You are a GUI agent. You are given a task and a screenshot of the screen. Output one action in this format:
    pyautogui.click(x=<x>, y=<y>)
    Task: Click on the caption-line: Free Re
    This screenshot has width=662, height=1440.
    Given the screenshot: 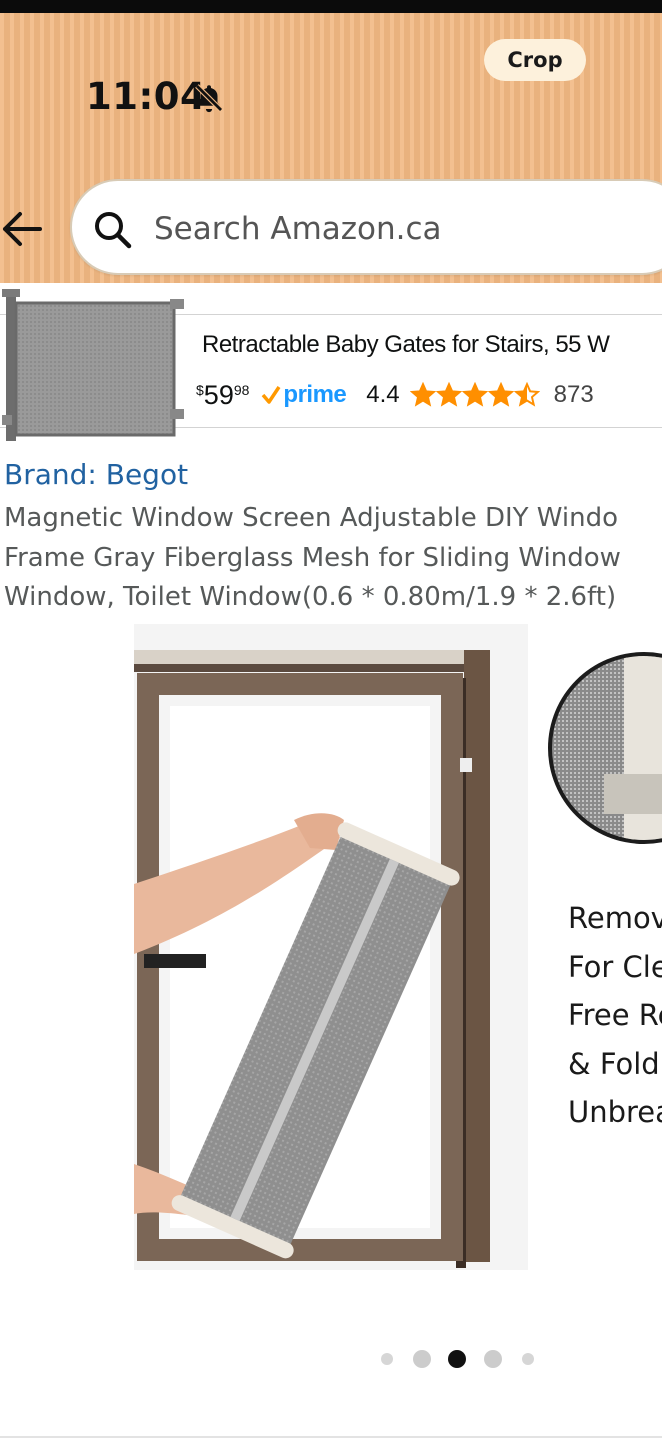 What is the action you would take?
    pyautogui.click(x=615, y=1015)
    